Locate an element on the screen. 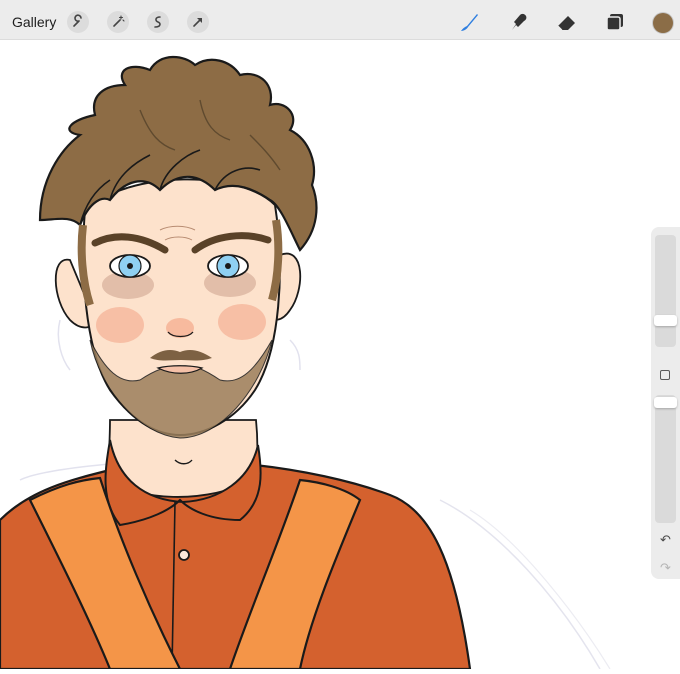 The height and width of the screenshot is (674, 680). color-picker-button is located at coordinates (663, 23).